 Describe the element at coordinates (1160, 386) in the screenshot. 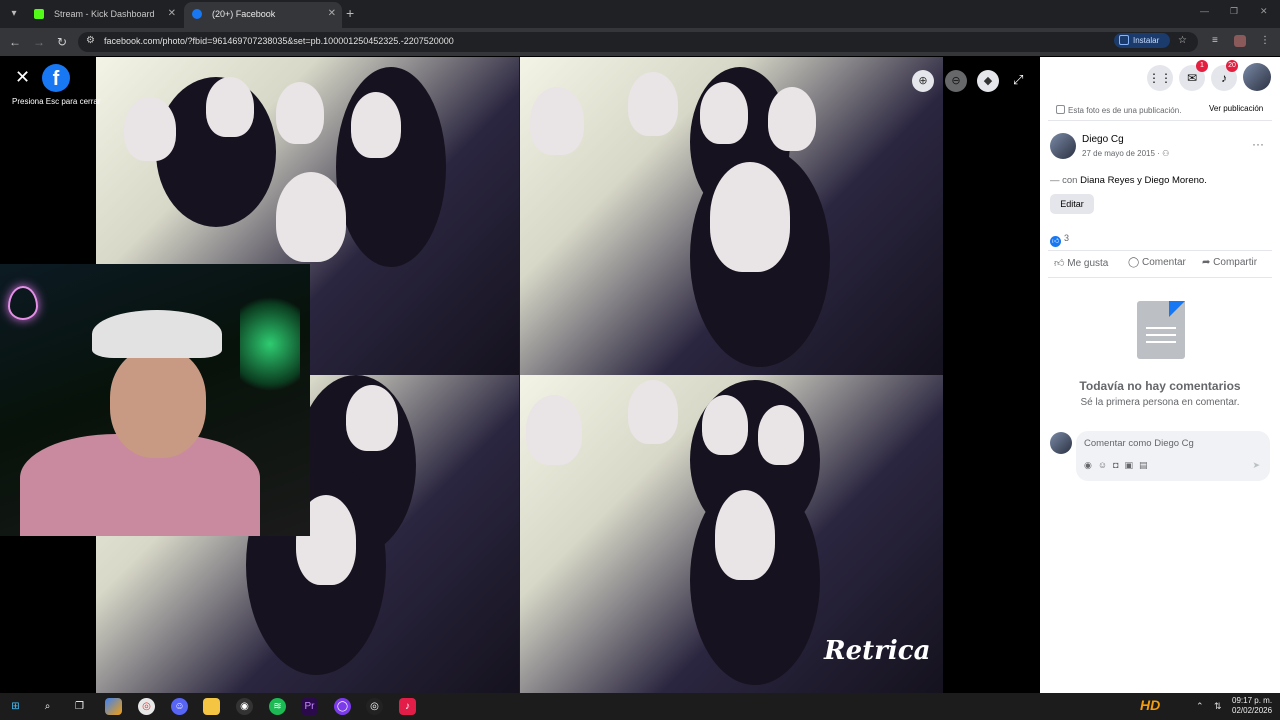

I see `no-comments-title: Todavía no hay comentarios` at that location.